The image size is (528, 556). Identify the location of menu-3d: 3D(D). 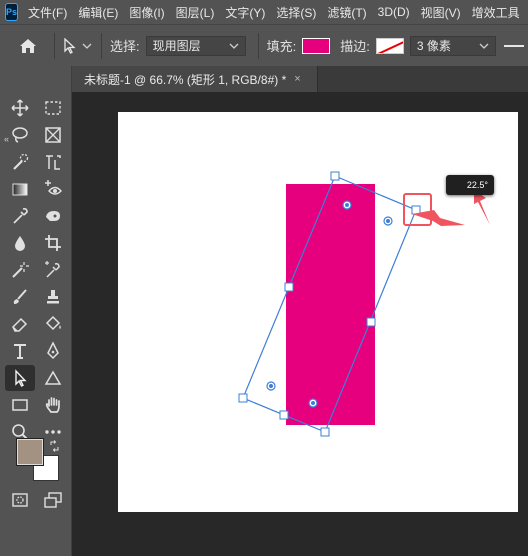
(394, 12).